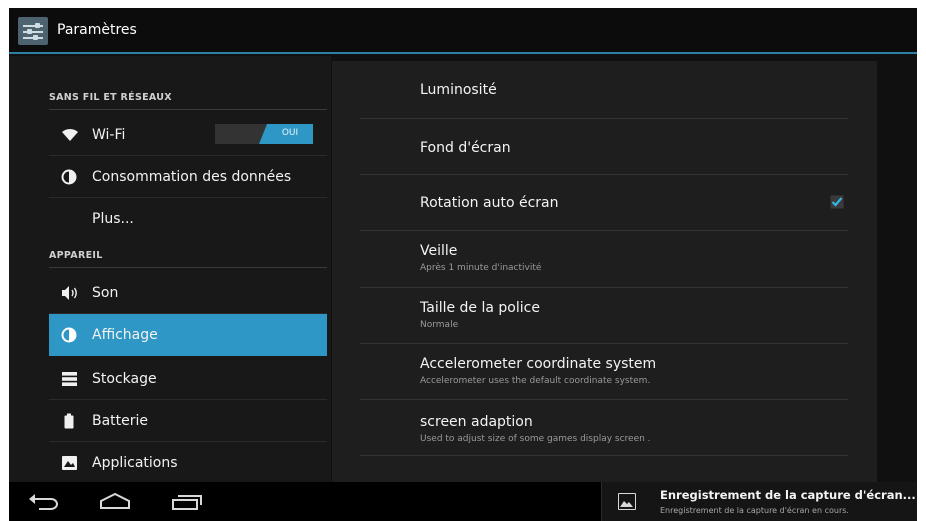  What do you see at coordinates (70, 134) in the screenshot?
I see `wifi-icon` at bounding box center [70, 134].